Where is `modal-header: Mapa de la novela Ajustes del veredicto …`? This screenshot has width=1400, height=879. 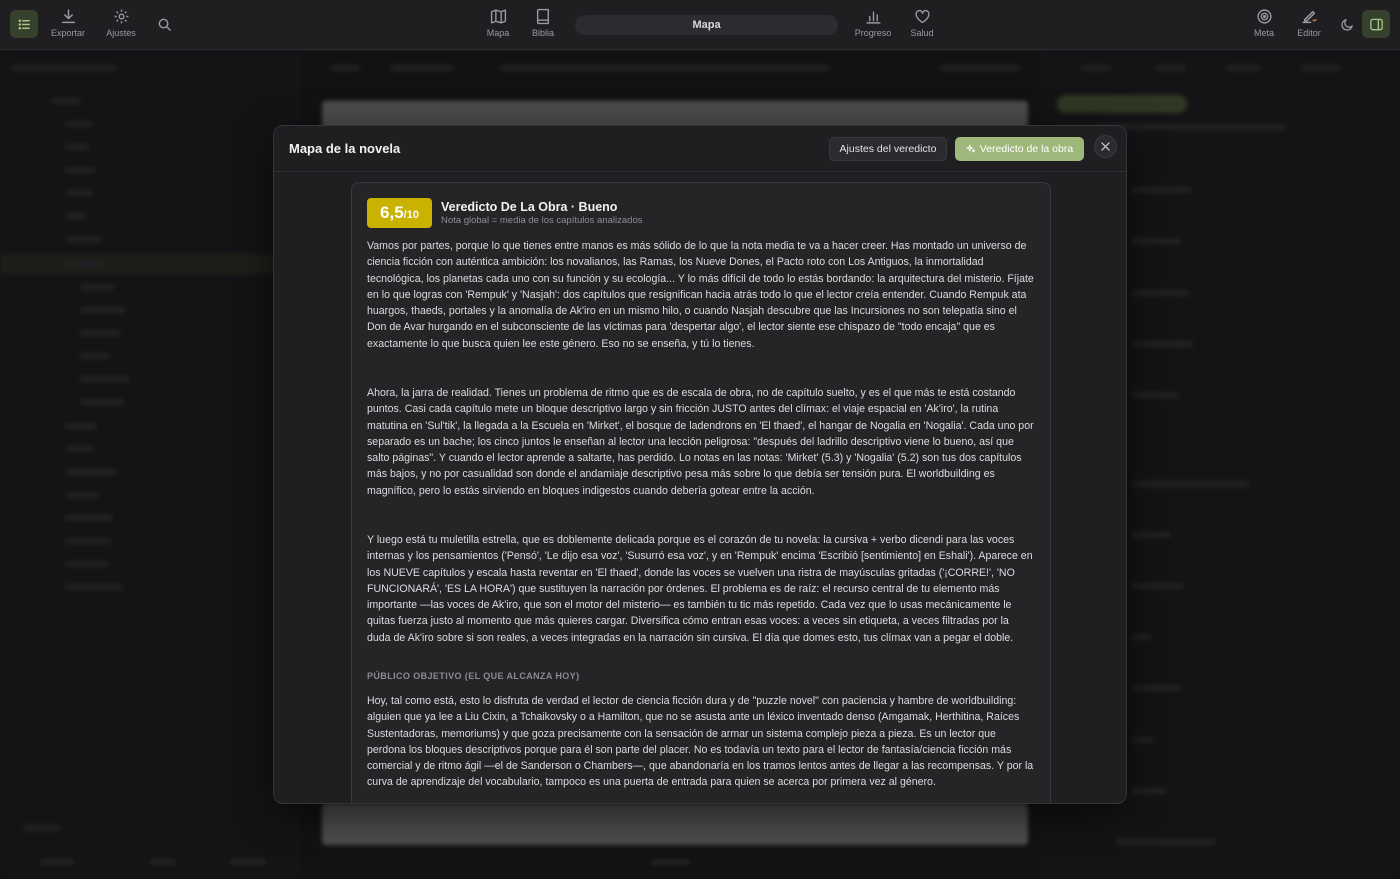
modal-header: Mapa de la novela Ajustes del veredicto … is located at coordinates (700, 149).